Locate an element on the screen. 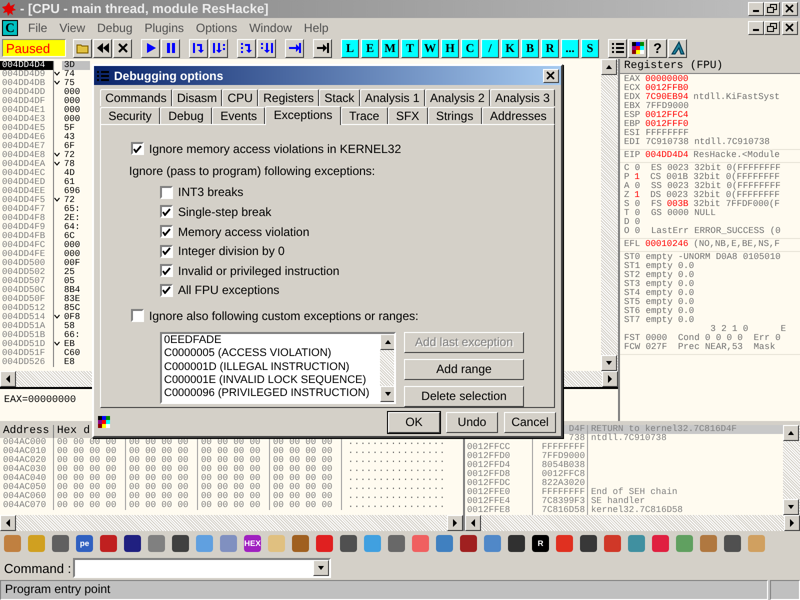  command-label: Command : is located at coordinates (38, 568).